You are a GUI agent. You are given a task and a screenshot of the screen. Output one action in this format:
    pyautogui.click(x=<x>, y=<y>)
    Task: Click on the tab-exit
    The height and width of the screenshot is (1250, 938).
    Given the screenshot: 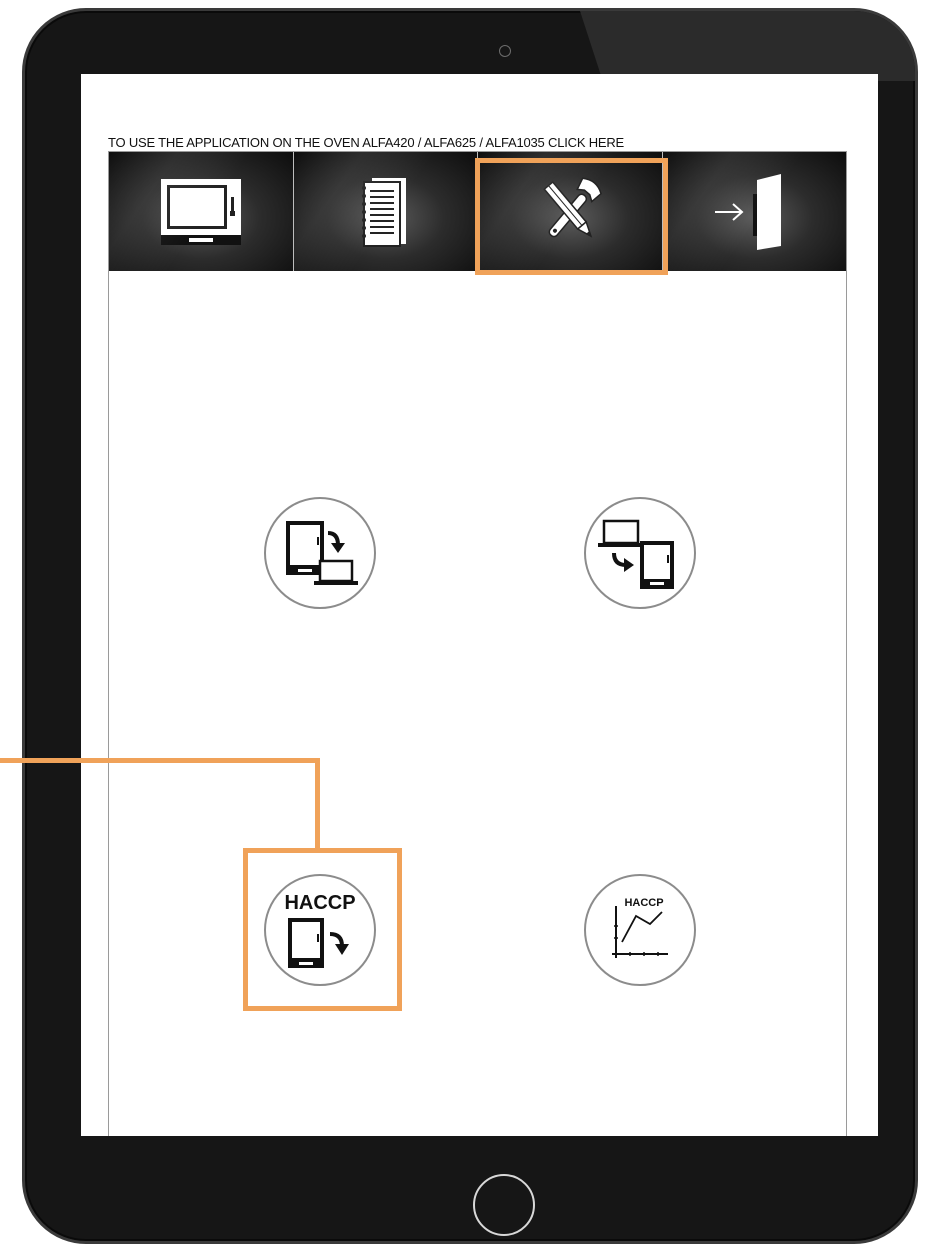 What is the action you would take?
    pyautogui.click(x=754, y=211)
    